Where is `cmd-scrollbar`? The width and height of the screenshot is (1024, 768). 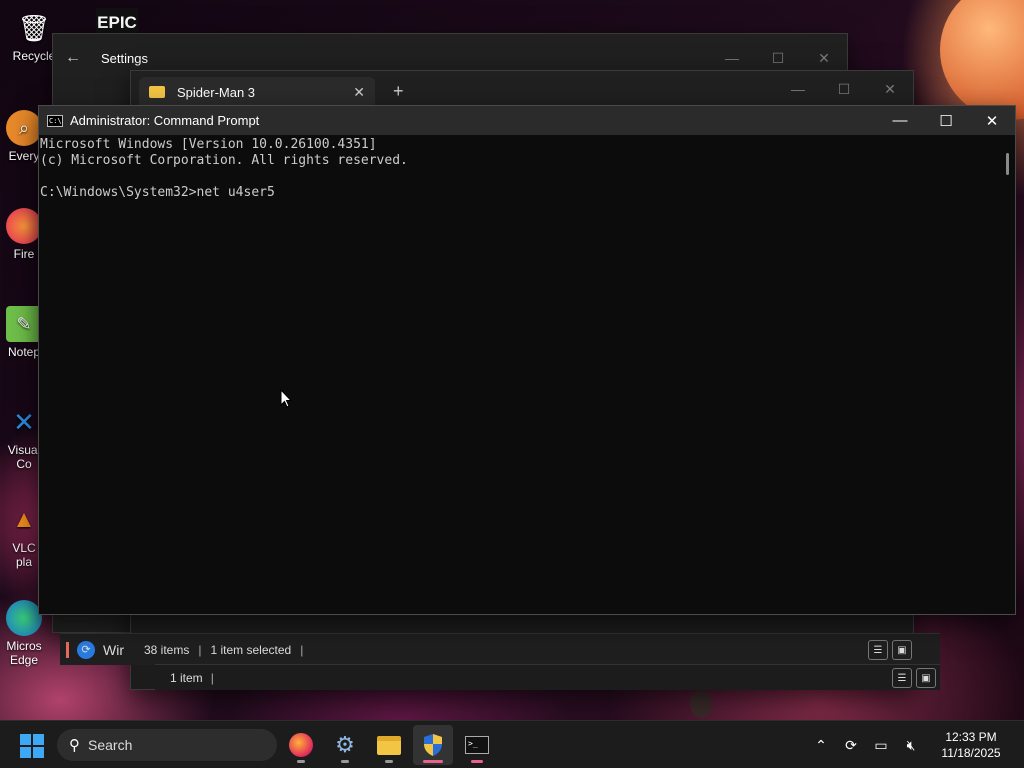
cmd-scrollbar is located at coordinates (1007, 374).